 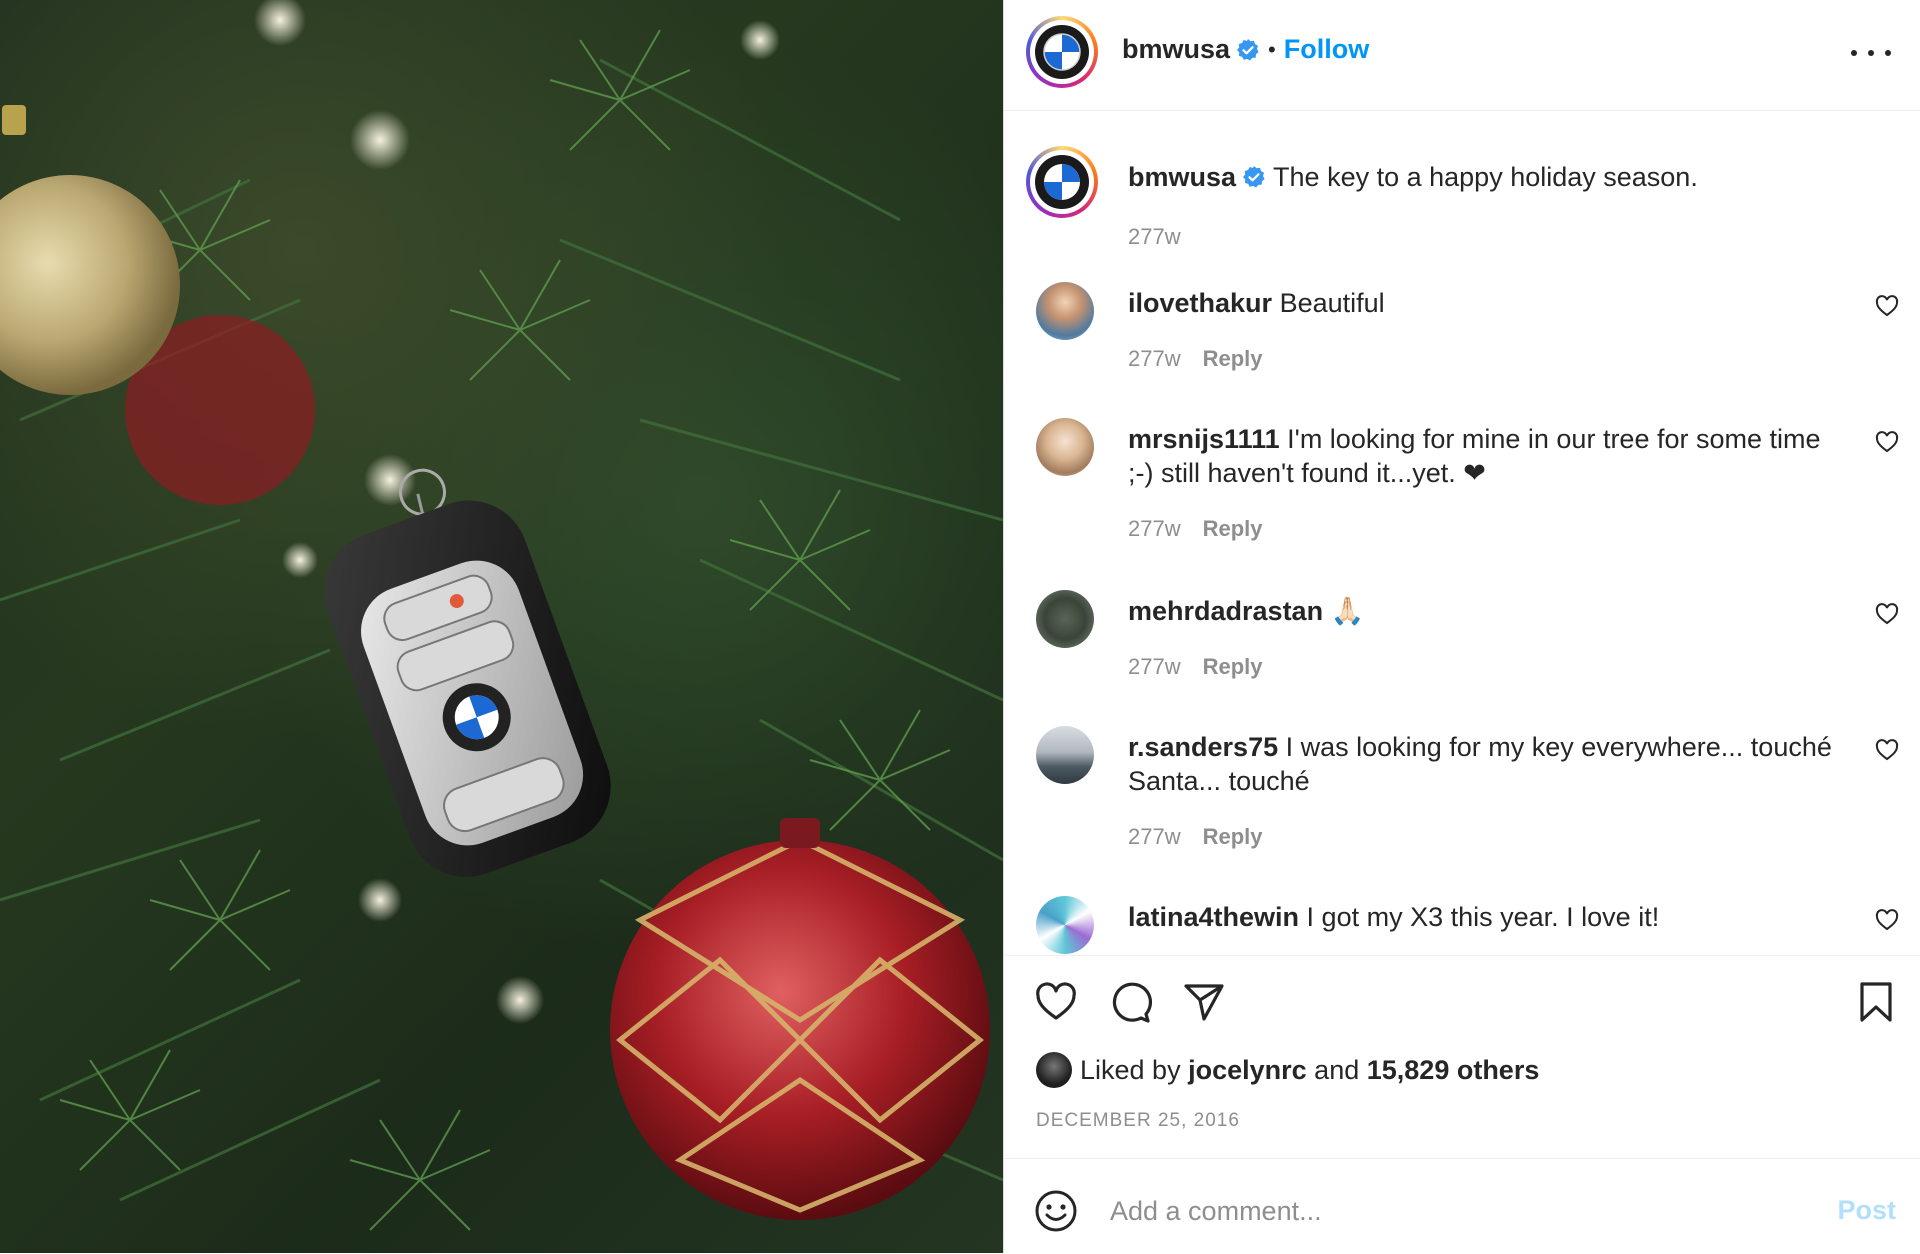 What do you see at coordinates (1130, 1069) in the screenshot?
I see `likes-prefix: Liked by` at bounding box center [1130, 1069].